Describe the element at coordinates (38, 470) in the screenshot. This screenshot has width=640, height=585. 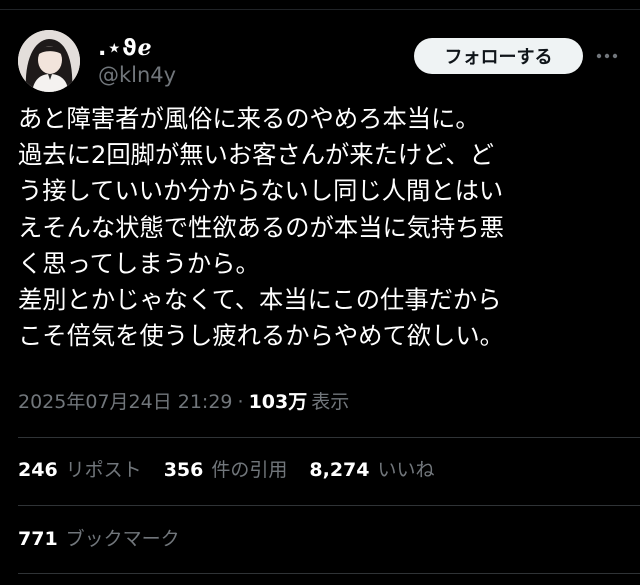
I see `reposts-count: 246` at that location.